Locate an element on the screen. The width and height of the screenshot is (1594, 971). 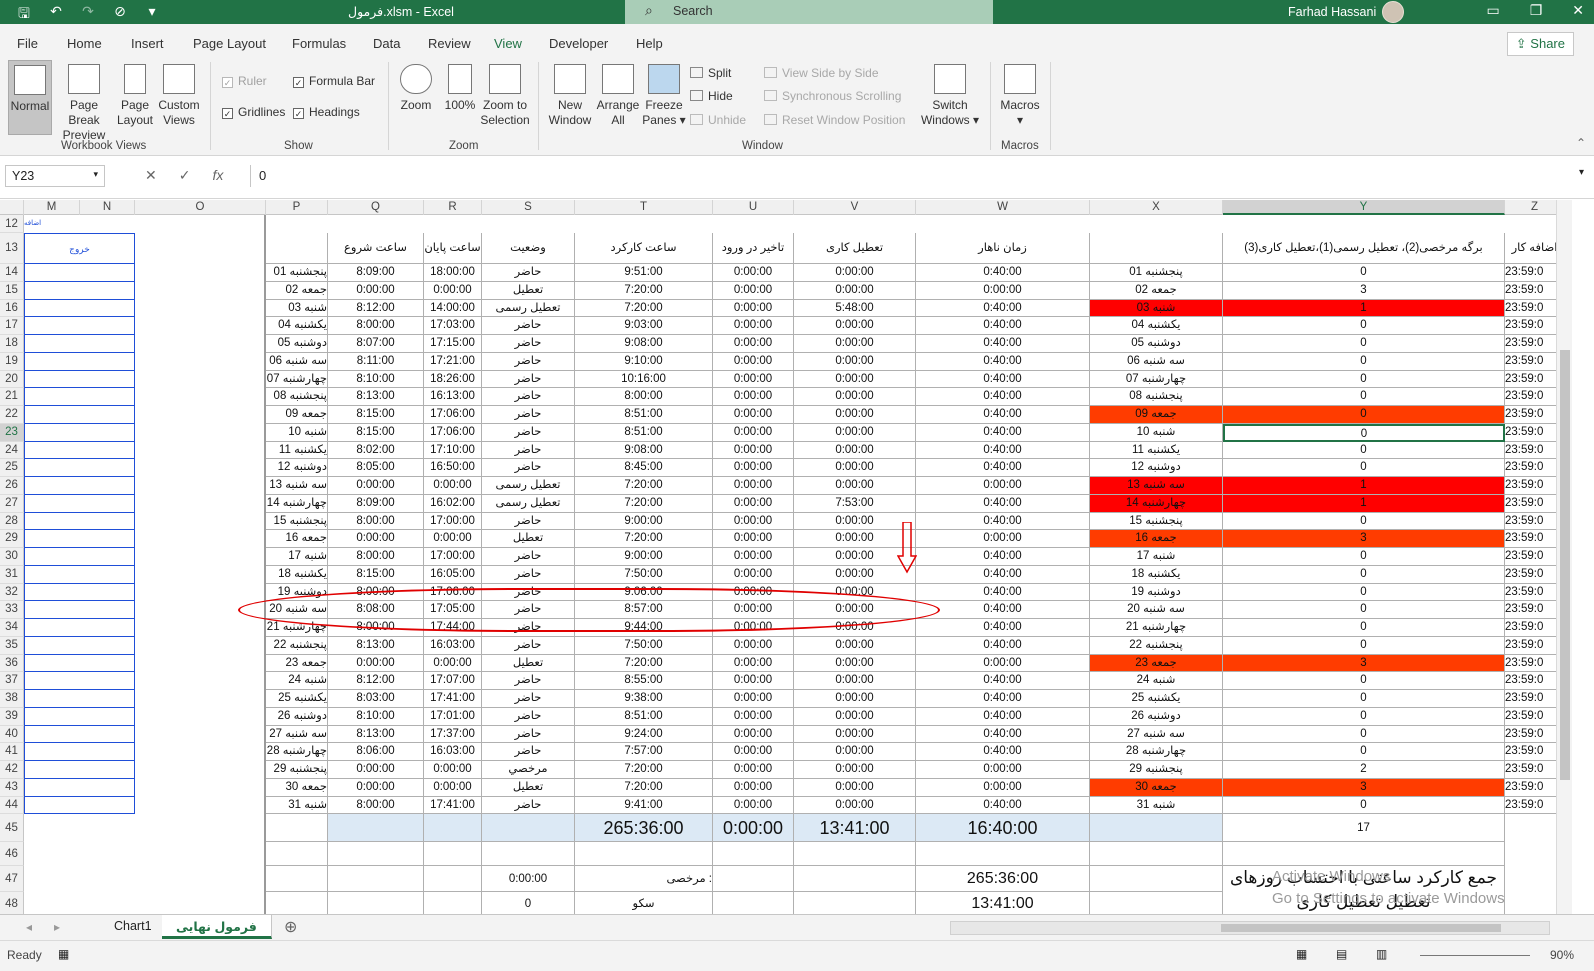
tab-scroll-left-icon: ◂ is located at coordinates (29, 927).